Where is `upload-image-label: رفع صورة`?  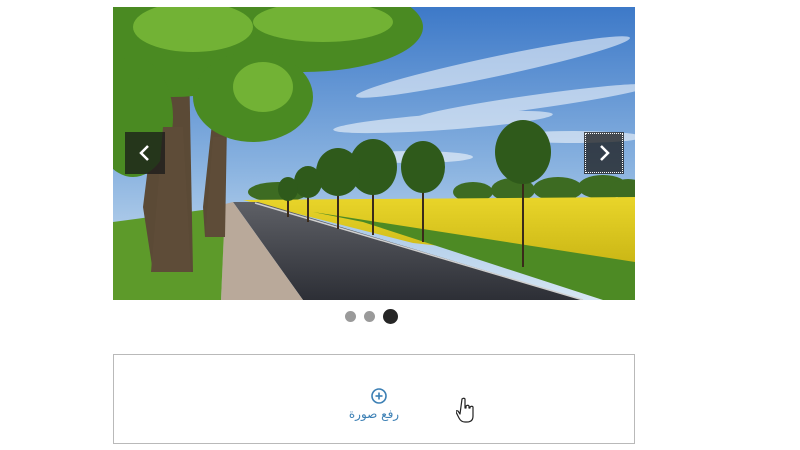 upload-image-label: رفع صورة is located at coordinates (374, 414).